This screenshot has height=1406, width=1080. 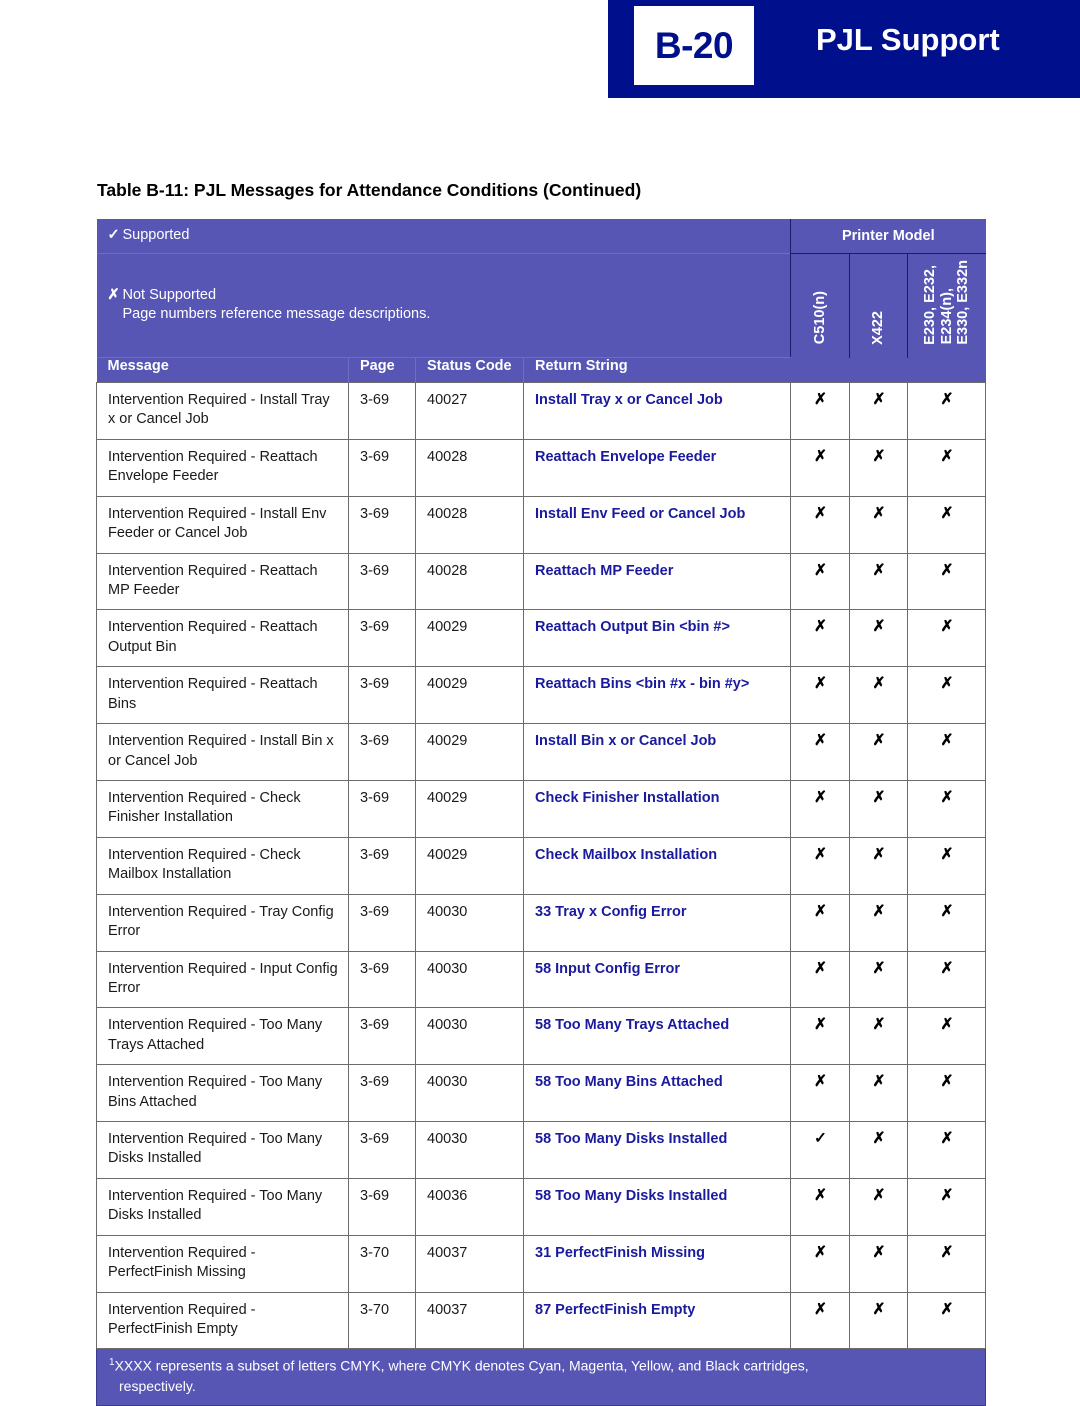 I want to click on column-header-x422: X422, so click(x=878, y=305).